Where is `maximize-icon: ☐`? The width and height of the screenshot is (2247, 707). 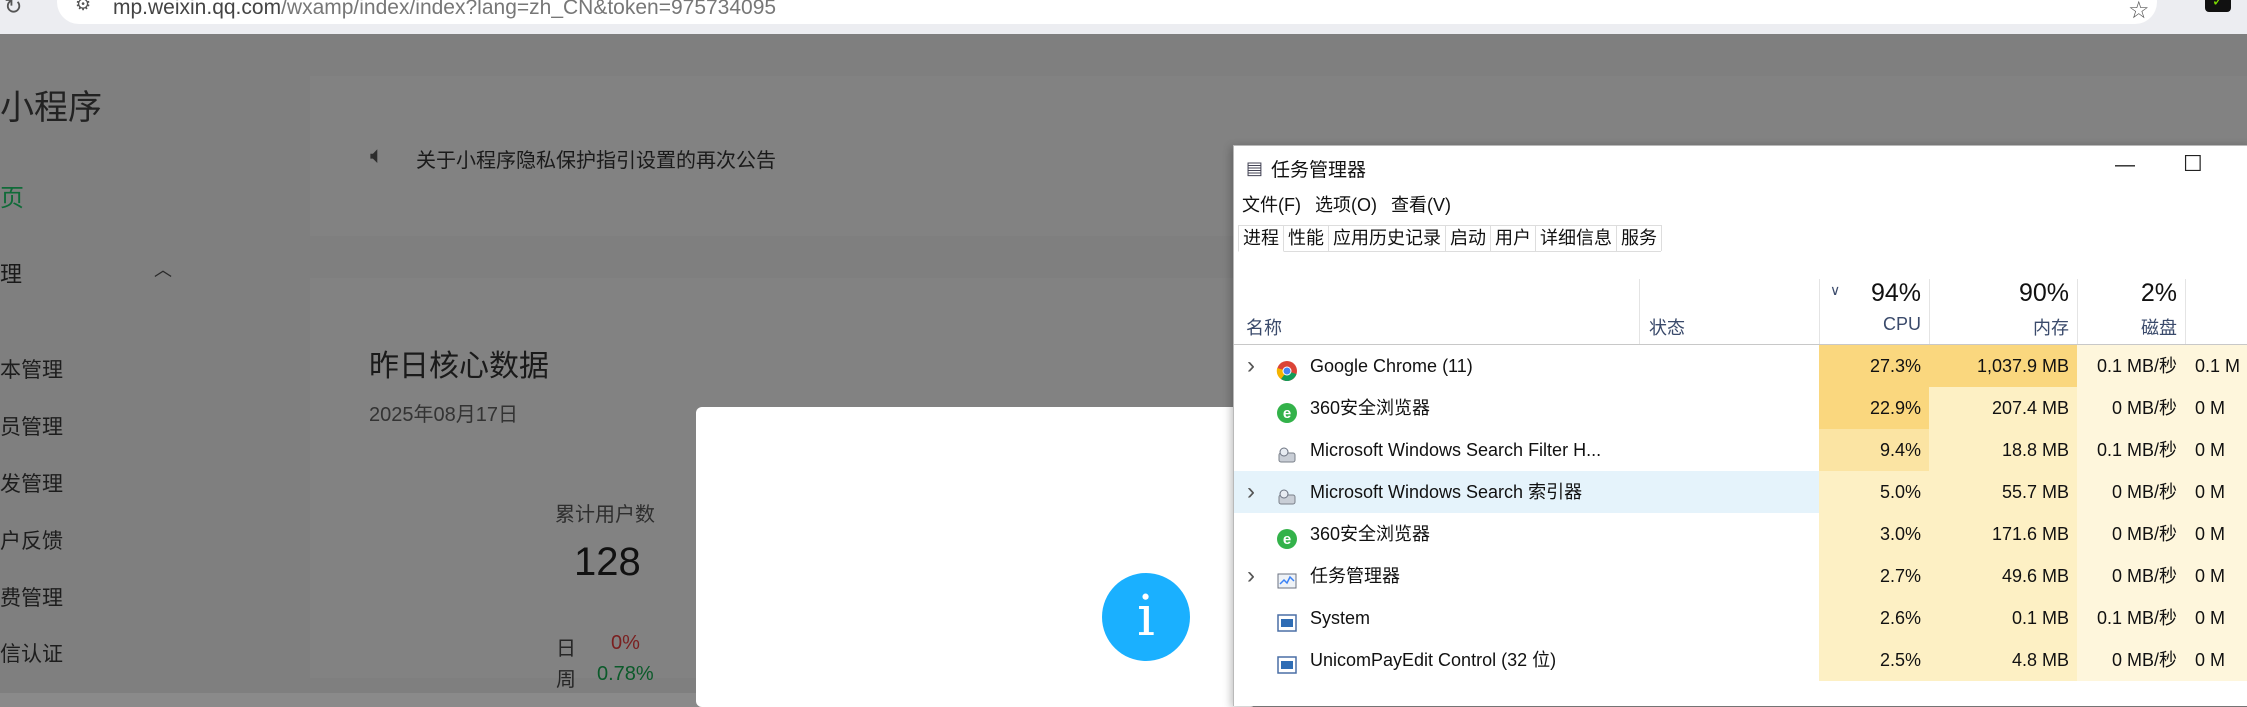 maximize-icon: ☐ is located at coordinates (2193, 164).